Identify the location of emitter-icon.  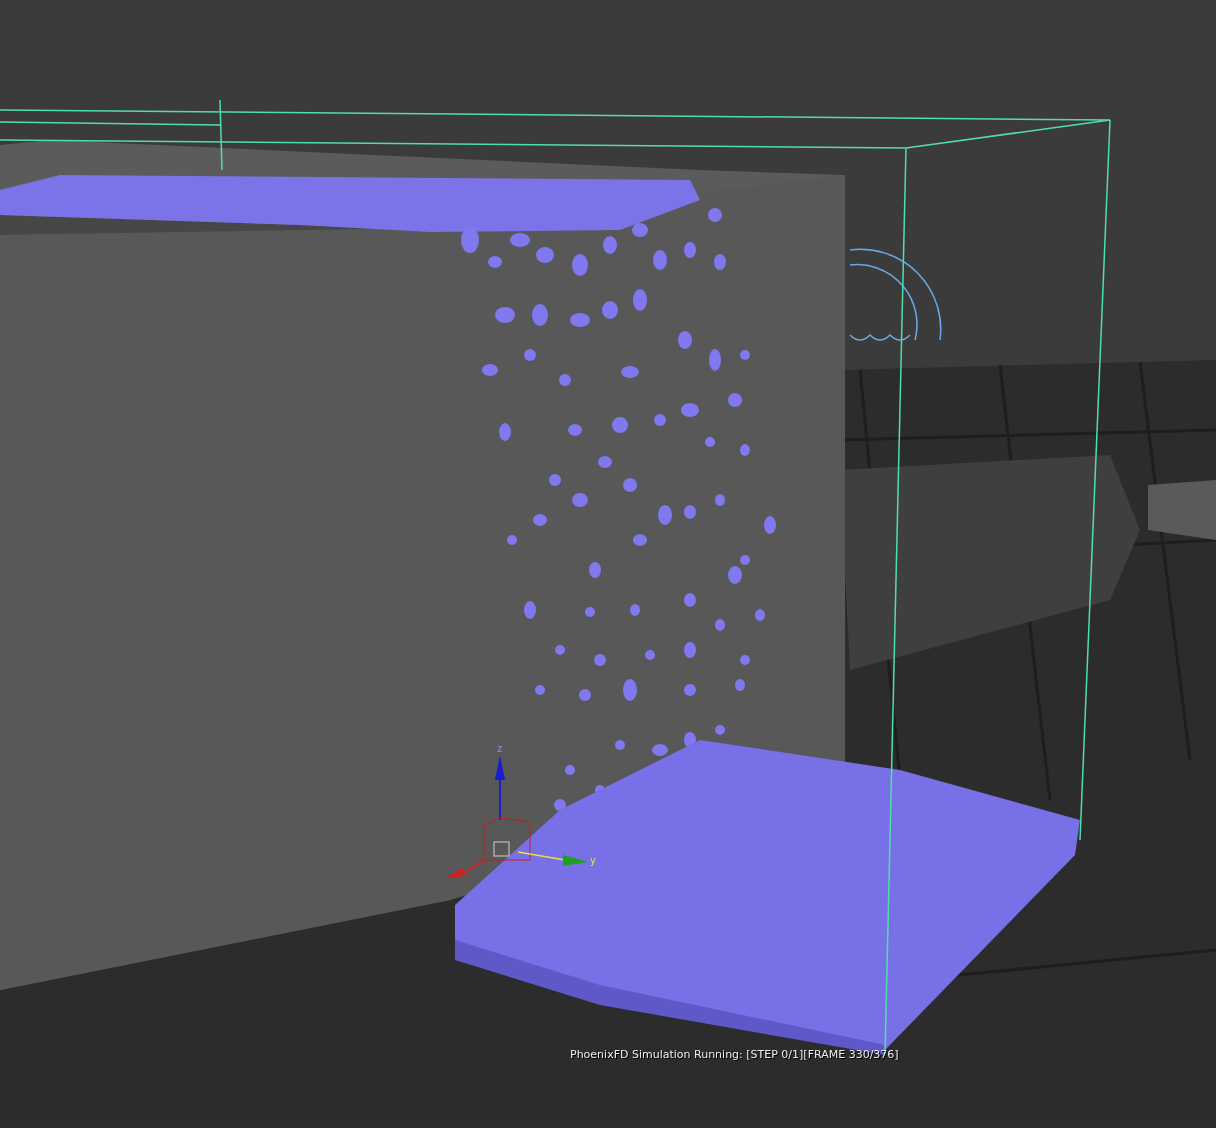
(895, 294).